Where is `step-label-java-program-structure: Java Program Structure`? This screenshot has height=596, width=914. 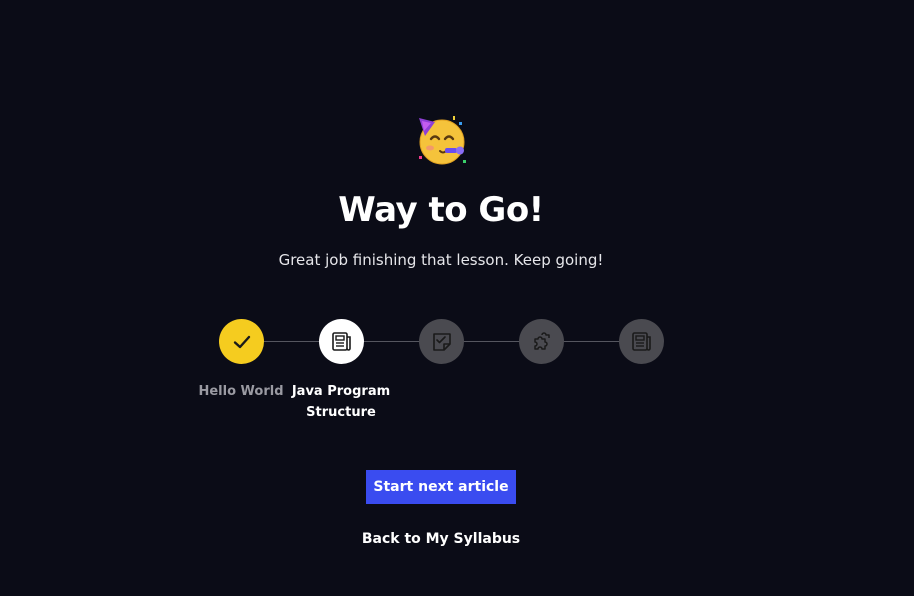 step-label-java-program-structure: Java Program Structure is located at coordinates (341, 402).